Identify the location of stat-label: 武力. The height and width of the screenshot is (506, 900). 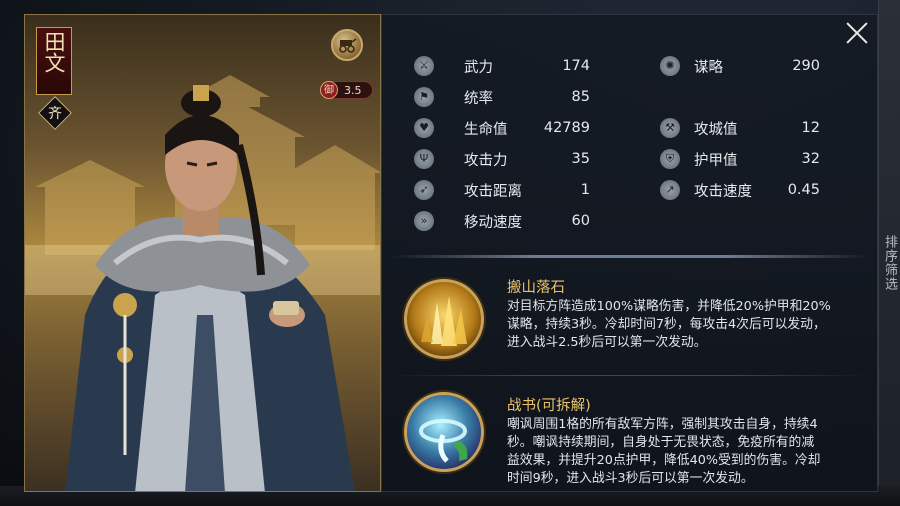
(478, 67).